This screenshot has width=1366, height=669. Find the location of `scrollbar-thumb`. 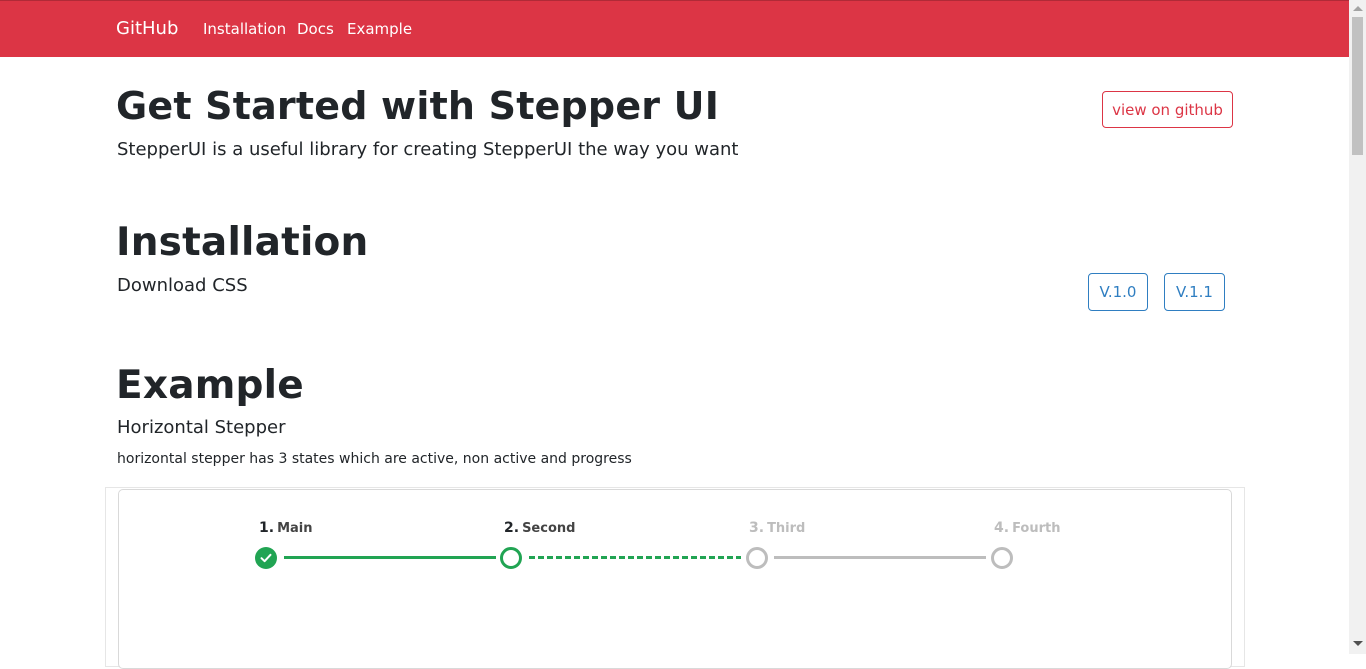

scrollbar-thumb is located at coordinates (1357, 86).